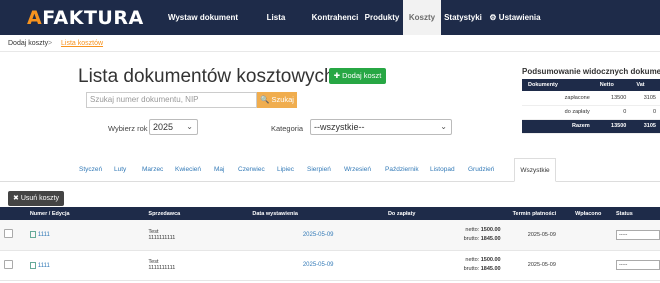 This screenshot has width=660, height=283. I want to click on tab-wrzesien: Wrzesień, so click(357, 169).